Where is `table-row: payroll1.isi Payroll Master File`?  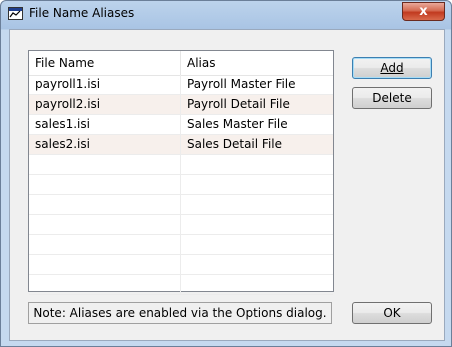
table-row: payroll1.isi Payroll Master File is located at coordinates (181, 85).